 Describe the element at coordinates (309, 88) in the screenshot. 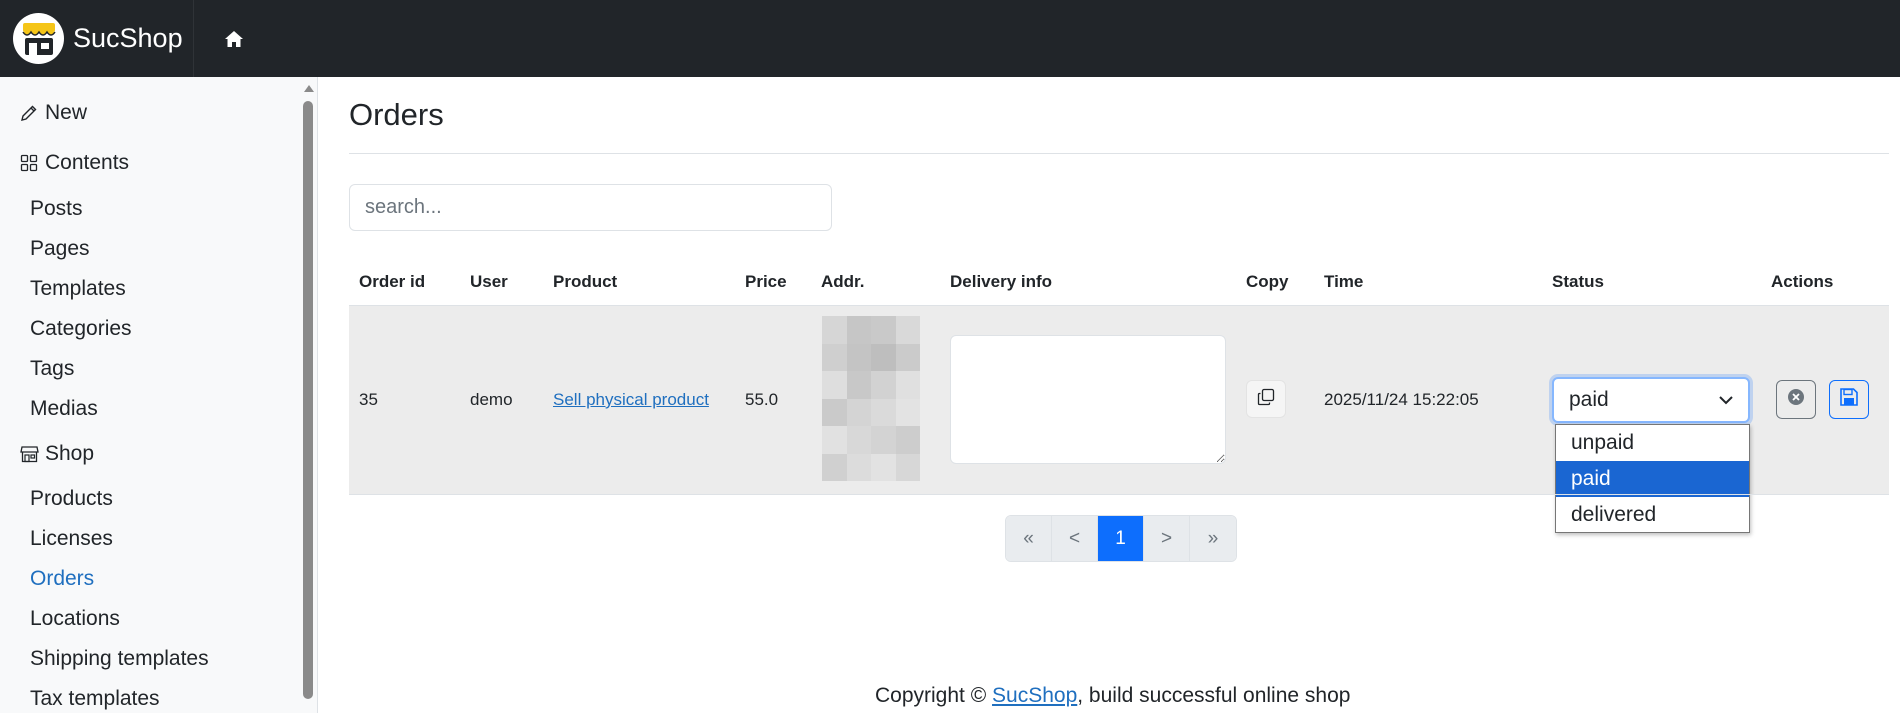

I see `scroll-up-arrow-icon` at that location.